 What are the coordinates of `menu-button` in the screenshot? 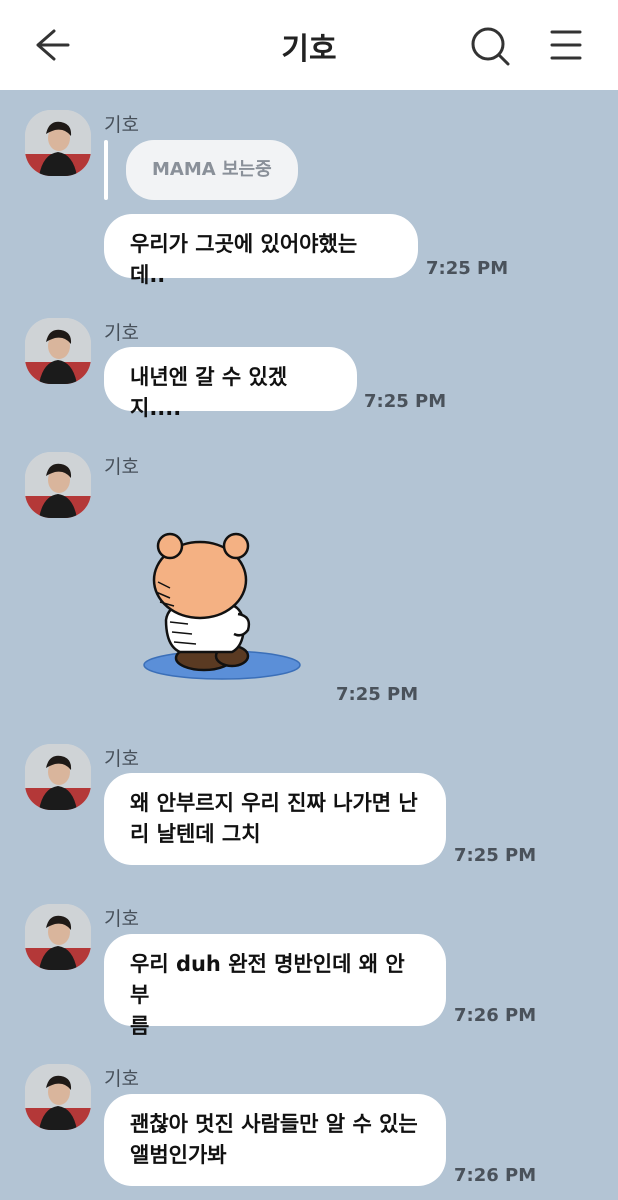 It's located at (566, 45).